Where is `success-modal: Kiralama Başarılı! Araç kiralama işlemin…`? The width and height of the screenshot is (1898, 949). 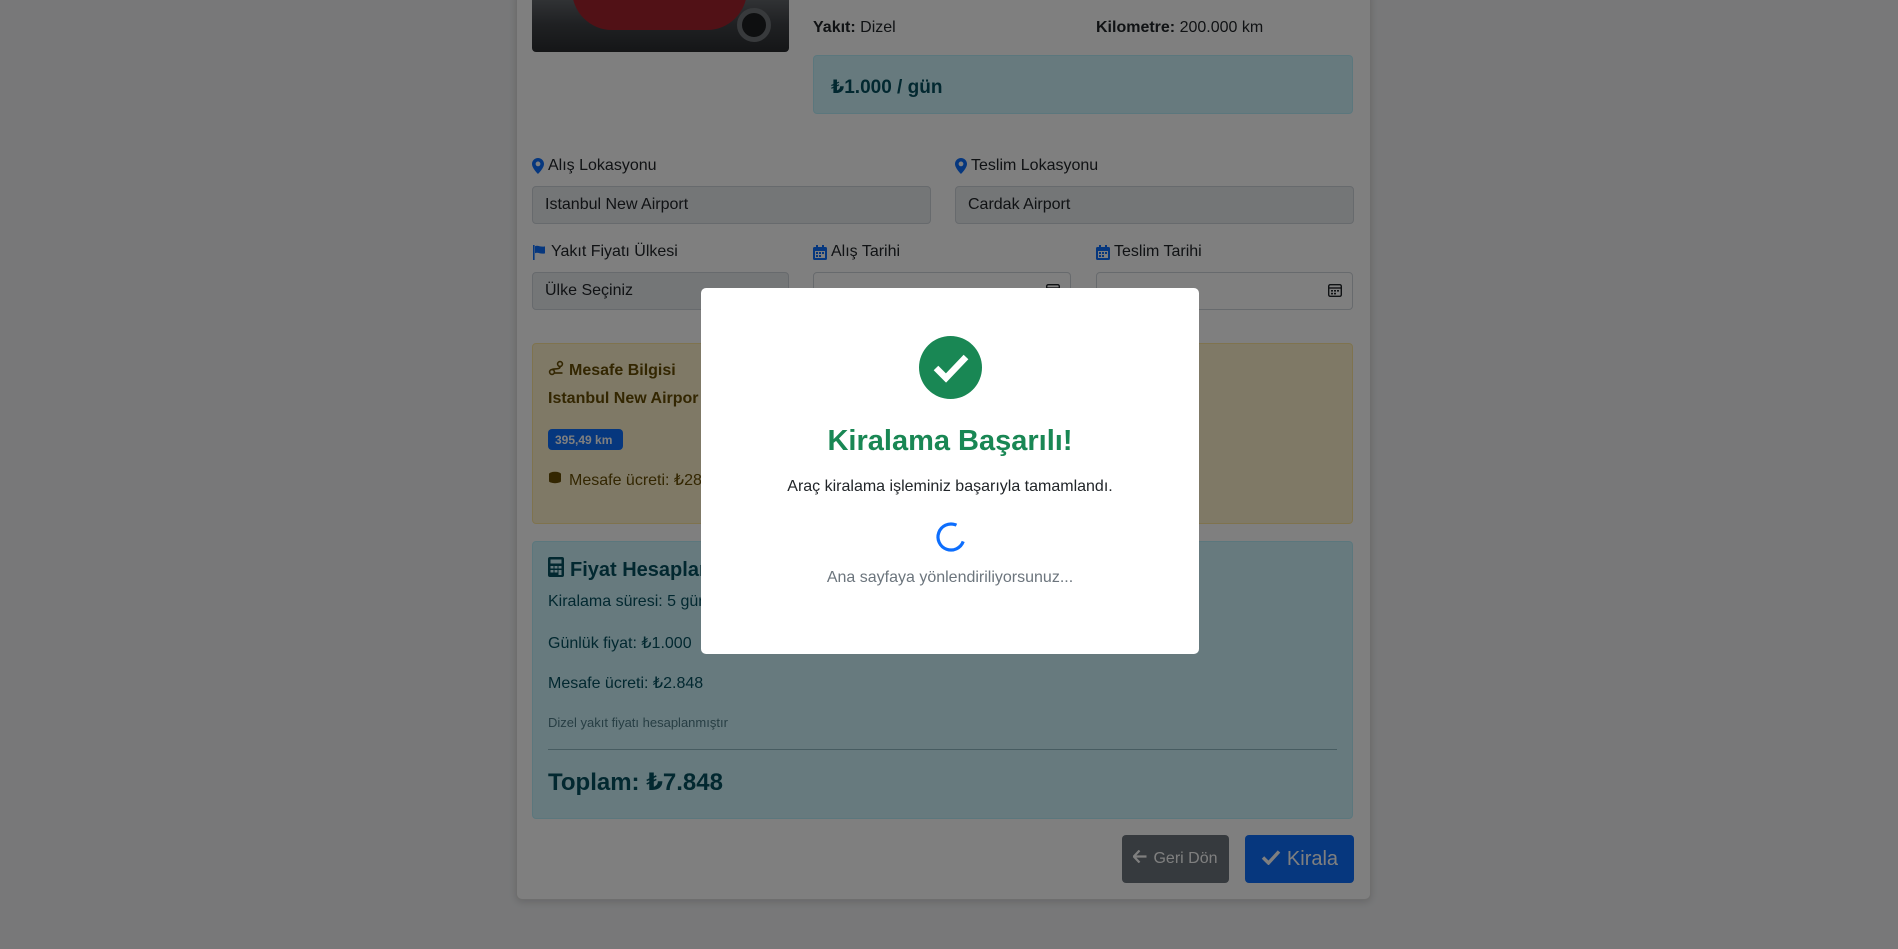
success-modal: Kiralama Başarılı! Araç kiralama işlemin… is located at coordinates (950, 471).